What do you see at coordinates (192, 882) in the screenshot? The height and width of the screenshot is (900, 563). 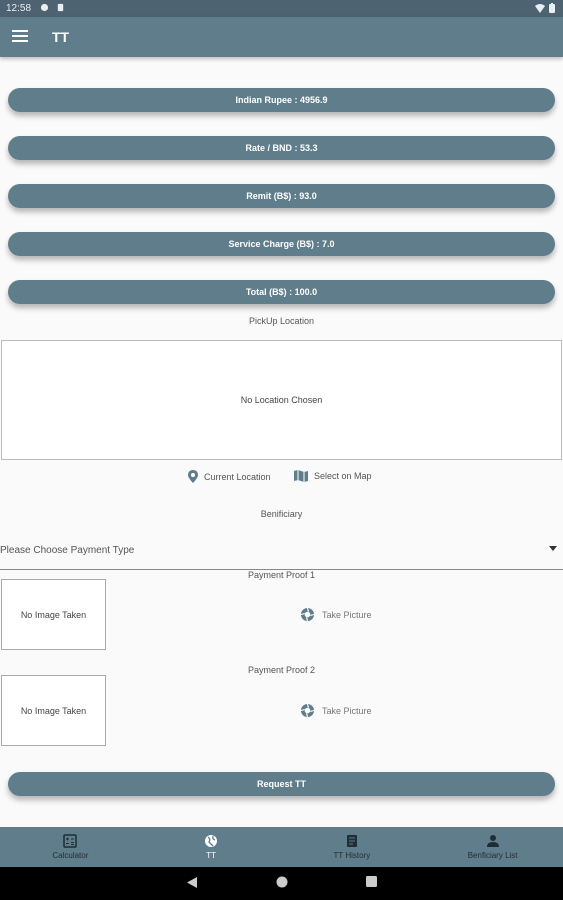 I see `back-icon` at bounding box center [192, 882].